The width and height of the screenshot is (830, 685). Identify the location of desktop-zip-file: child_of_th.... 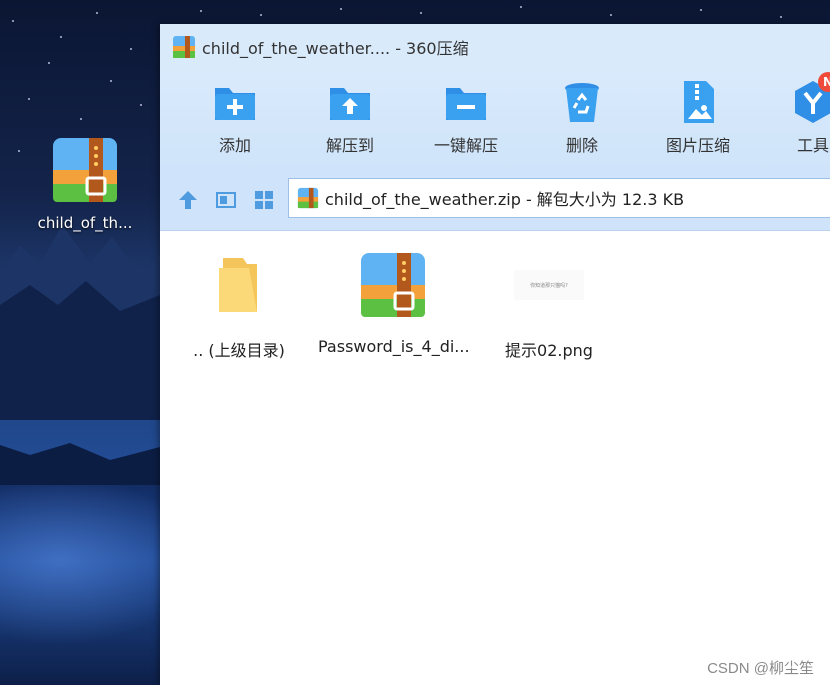
(85, 183).